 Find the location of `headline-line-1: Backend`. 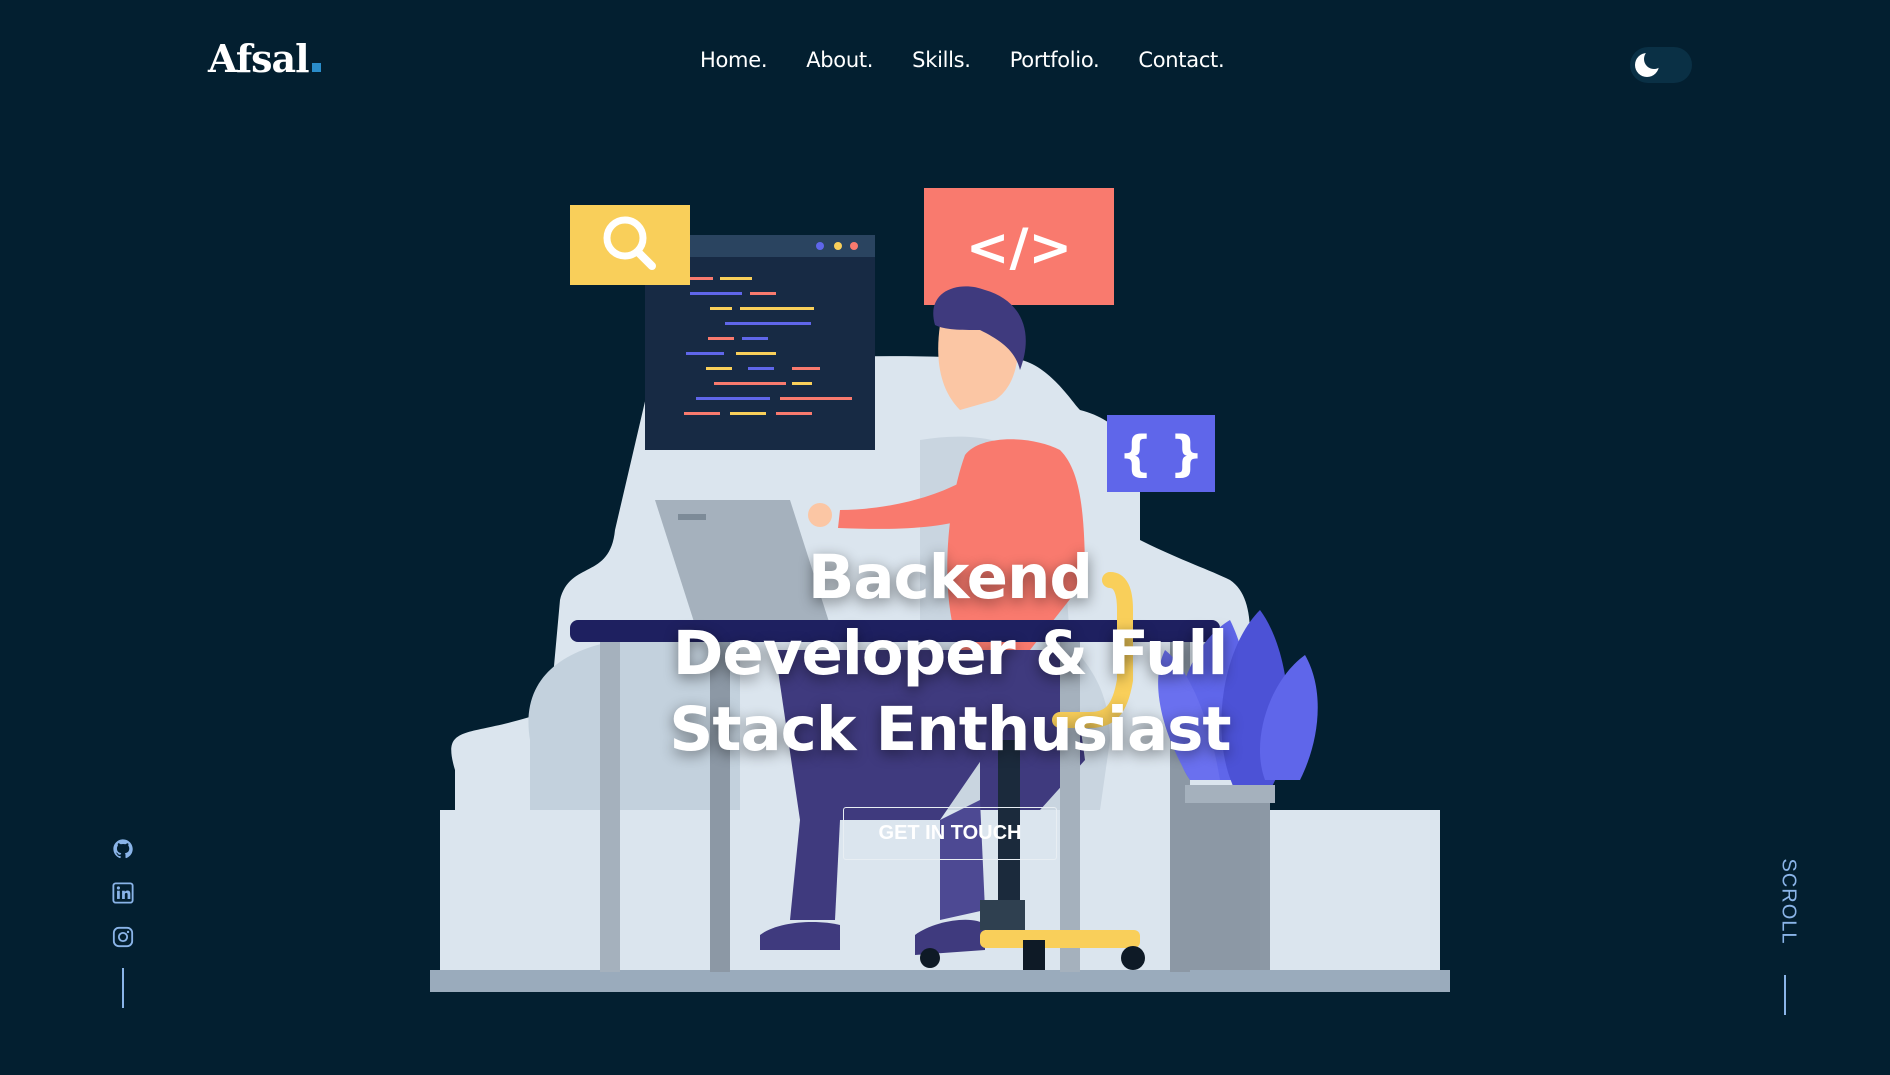

headline-line-1: Backend is located at coordinates (950, 577).